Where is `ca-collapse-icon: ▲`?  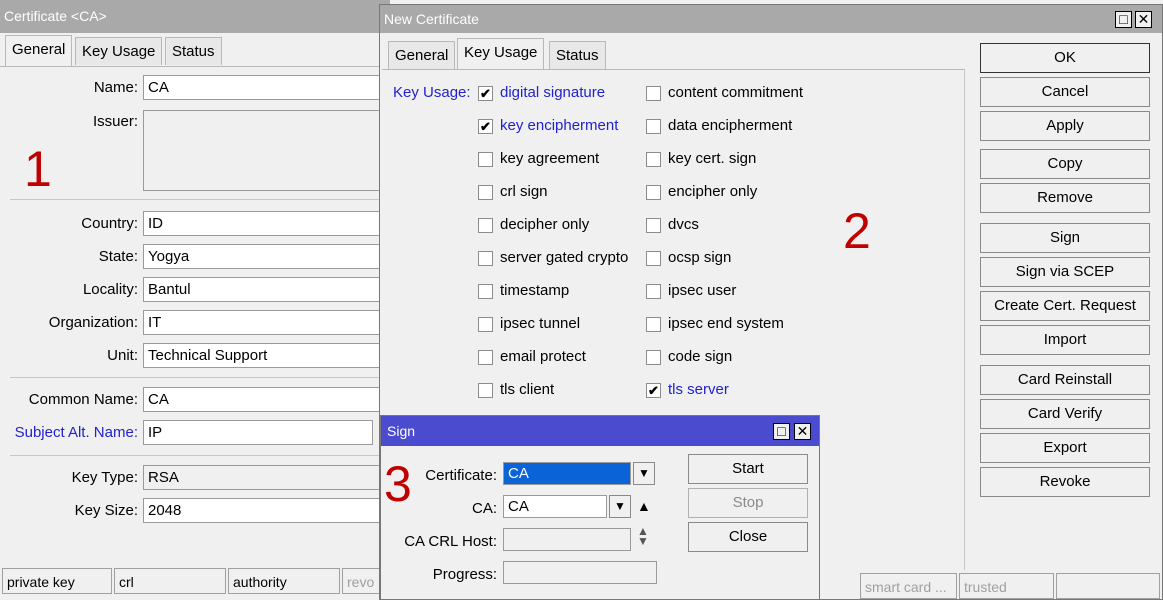 ca-collapse-icon: ▲ is located at coordinates (644, 506).